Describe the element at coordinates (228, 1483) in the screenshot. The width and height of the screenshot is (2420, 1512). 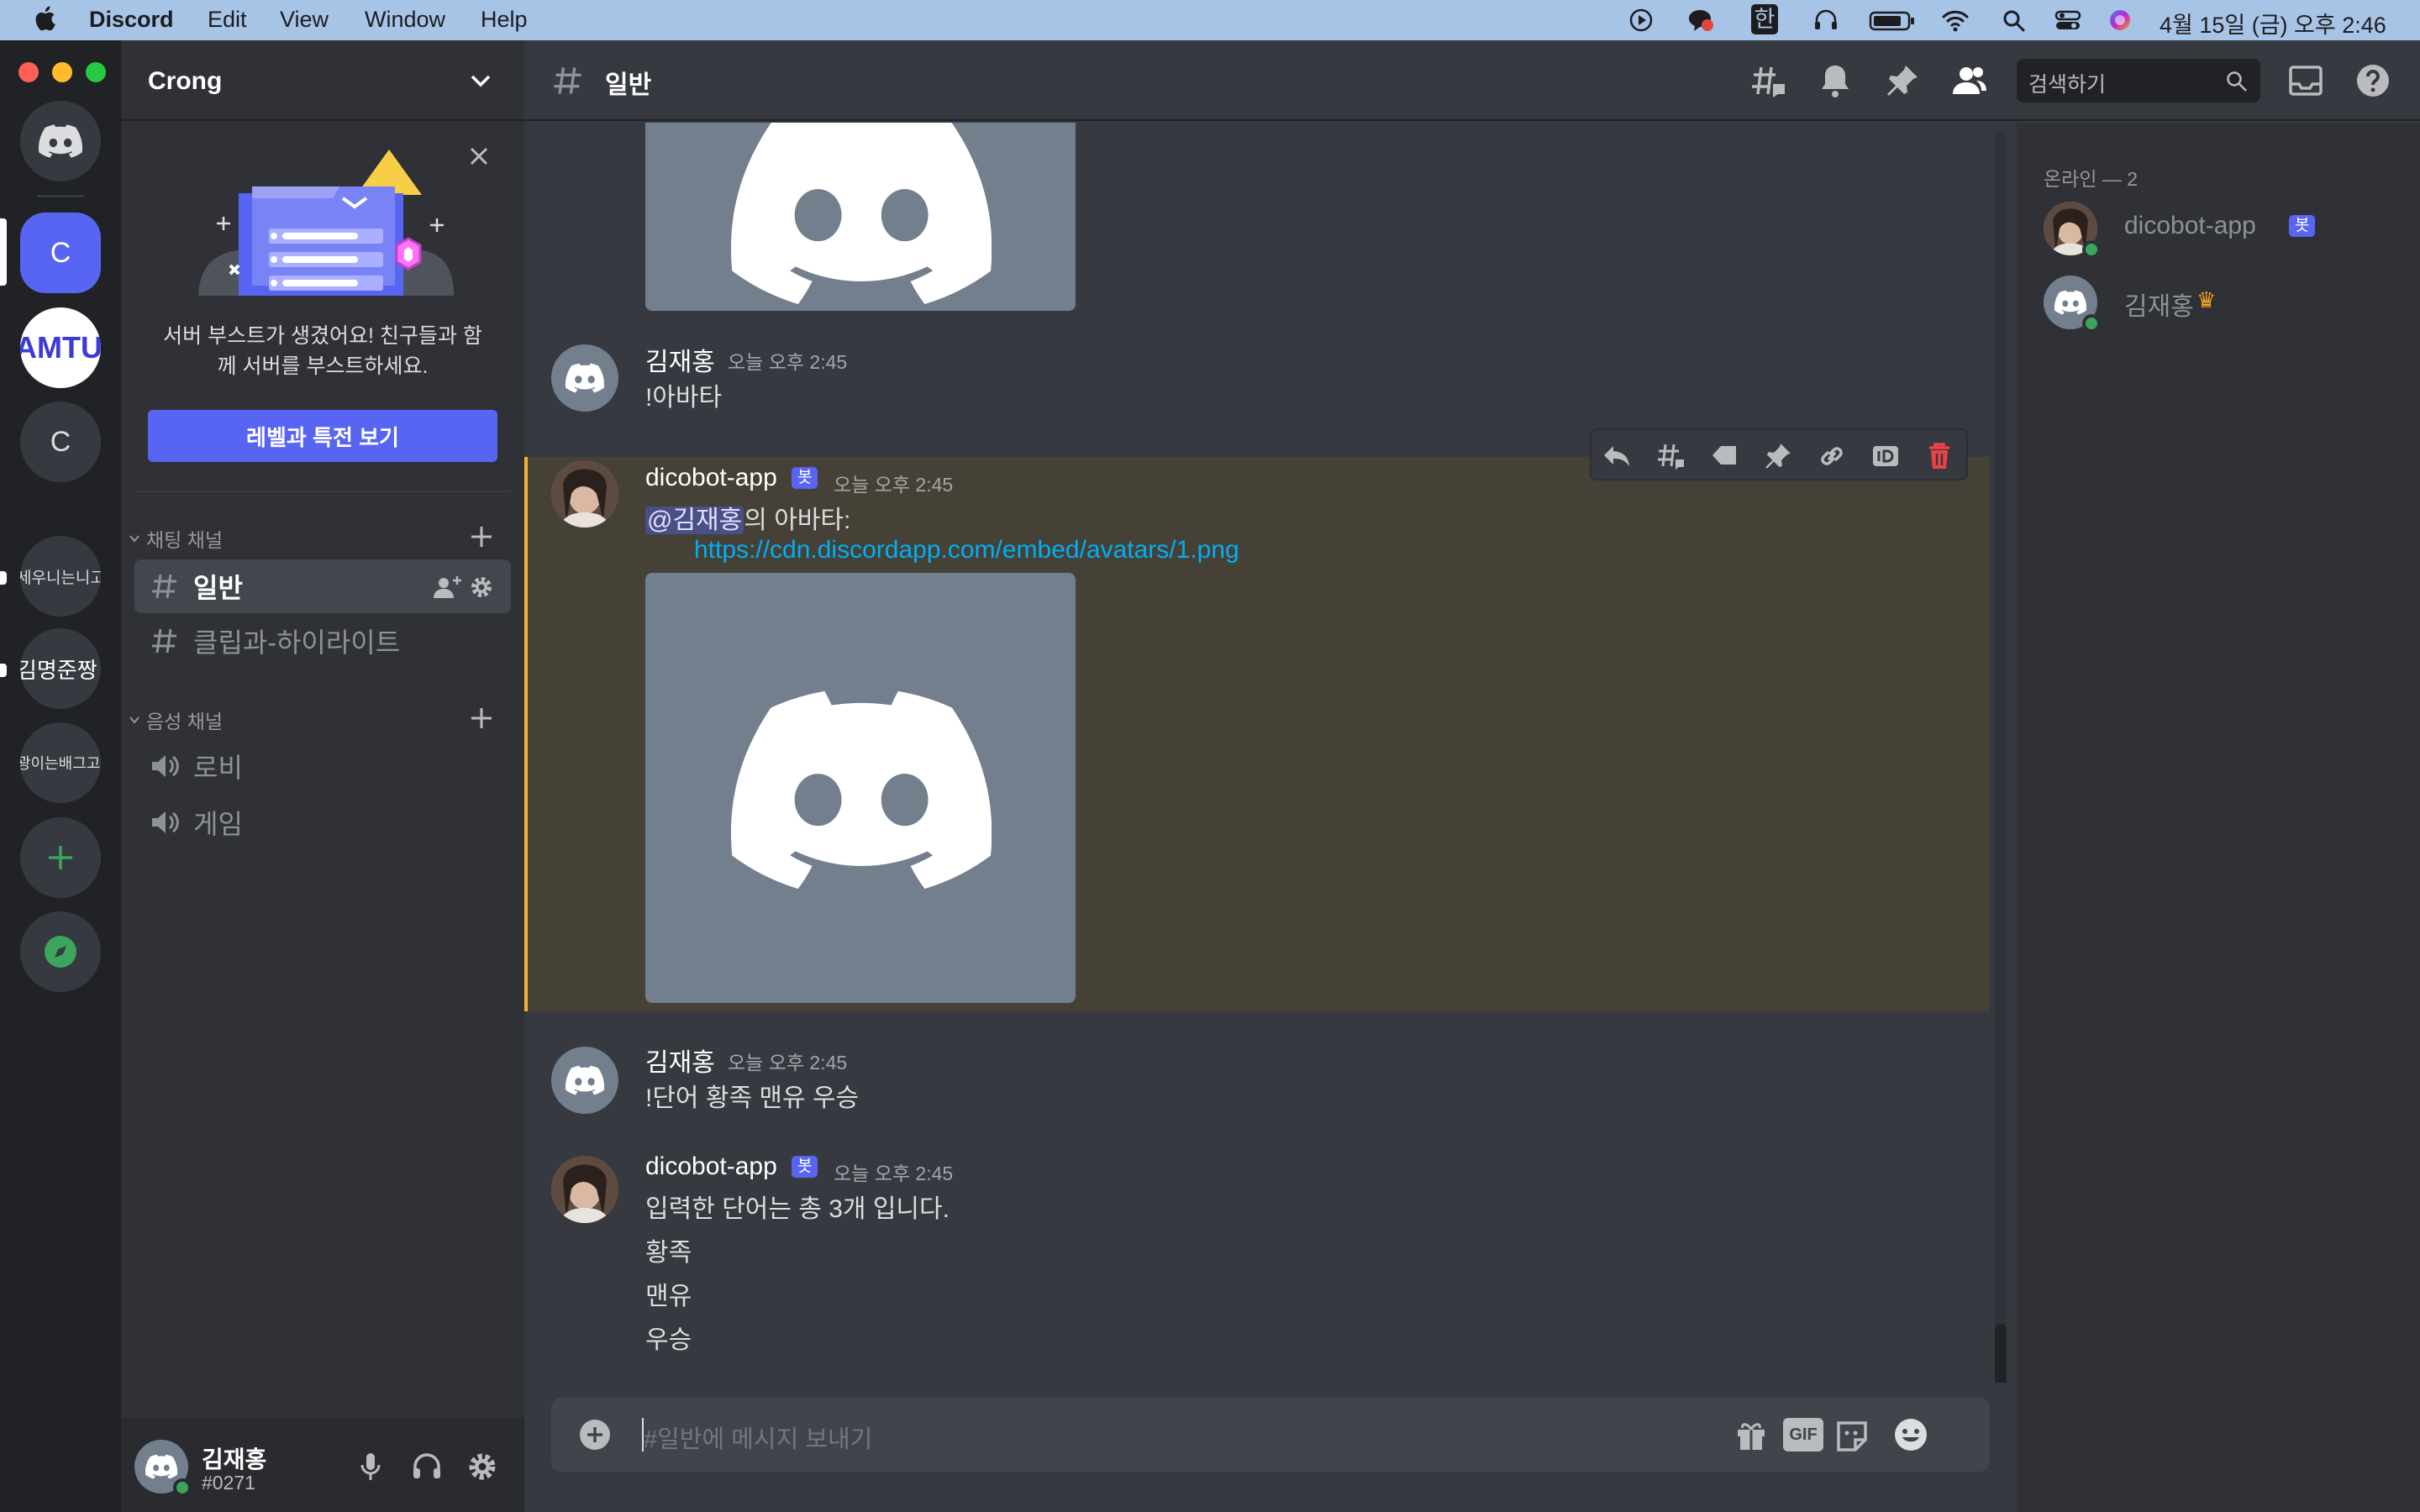
I see `user-tag: #0271` at that location.